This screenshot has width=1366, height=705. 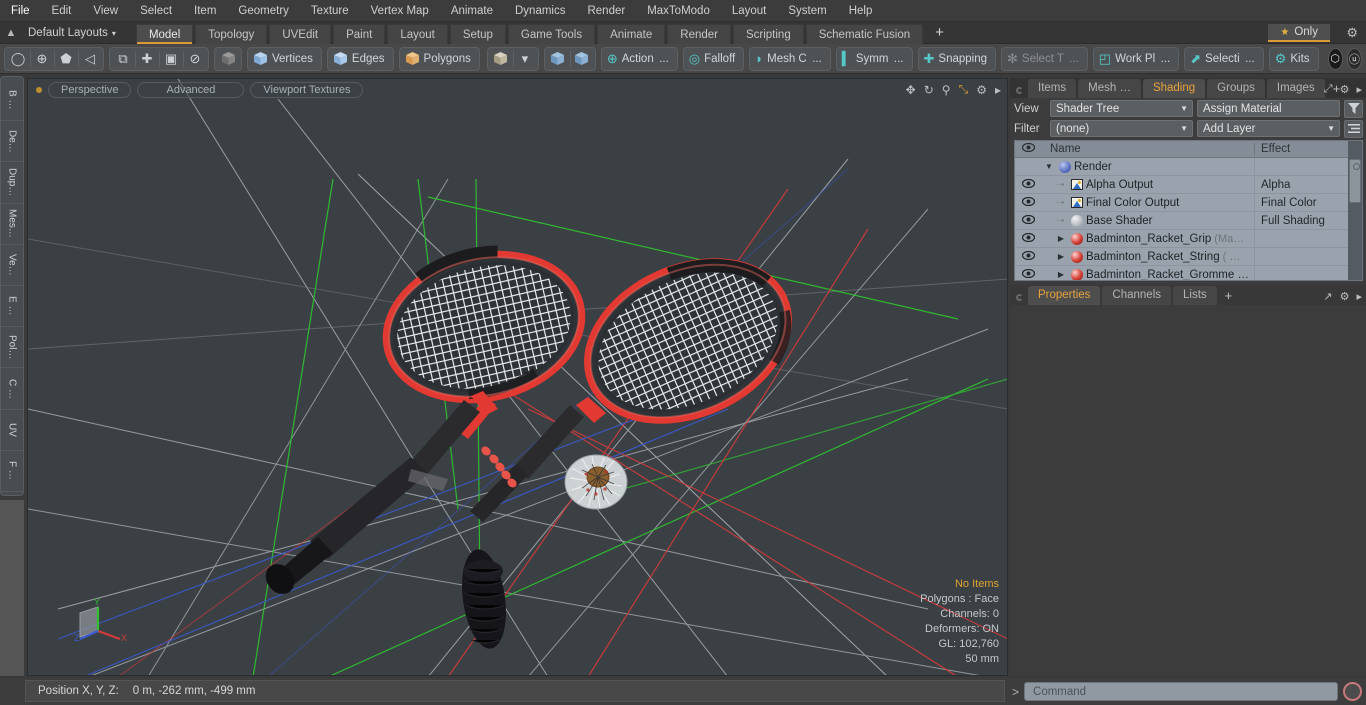 I want to click on shader-tree-row: ··▪ Base Shader Full Shading▼, so click(x=1188, y=220).